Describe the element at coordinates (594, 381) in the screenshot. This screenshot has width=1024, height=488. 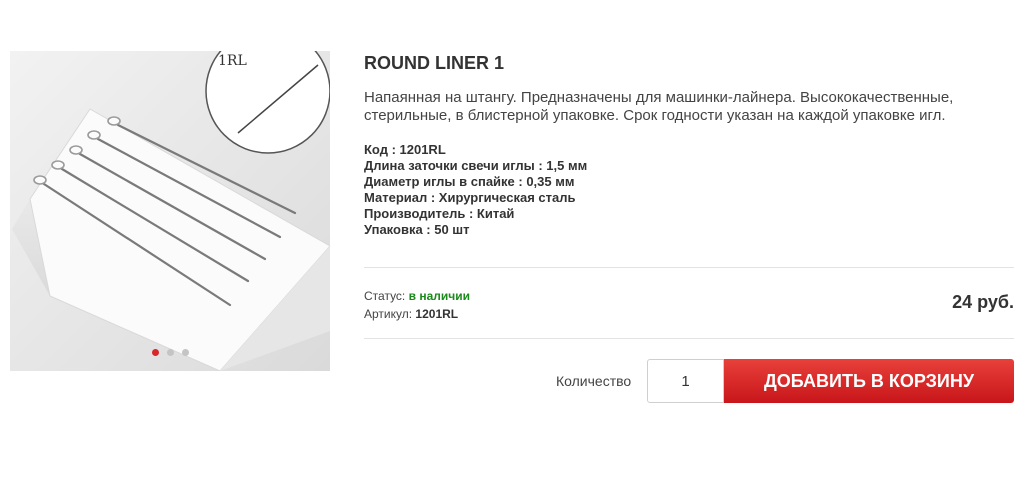
I see `quantity-label: Количество` at that location.